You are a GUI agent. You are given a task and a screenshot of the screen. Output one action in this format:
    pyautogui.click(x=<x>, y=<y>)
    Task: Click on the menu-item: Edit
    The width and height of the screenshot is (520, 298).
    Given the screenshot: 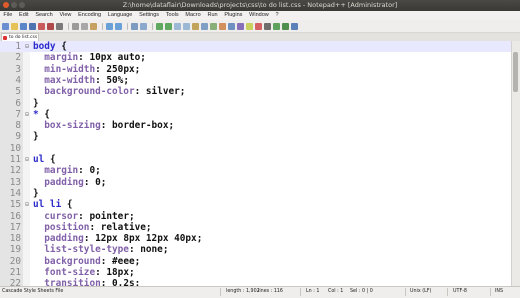 What is the action you would take?
    pyautogui.click(x=24, y=15)
    